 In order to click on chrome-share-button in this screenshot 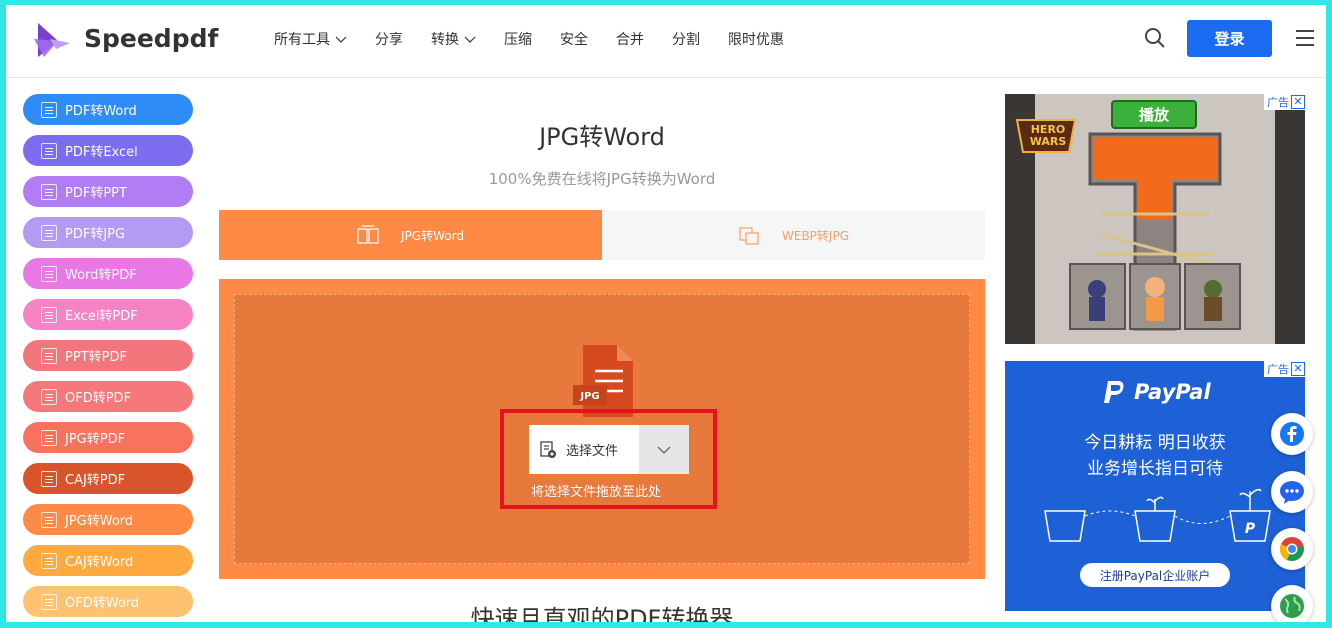, I will do `click(1292, 549)`.